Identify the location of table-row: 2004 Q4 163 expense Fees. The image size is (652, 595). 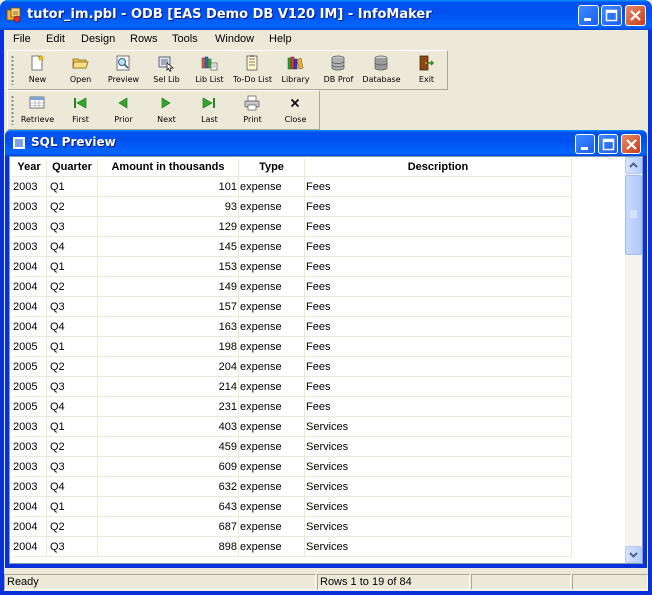
(316, 327).